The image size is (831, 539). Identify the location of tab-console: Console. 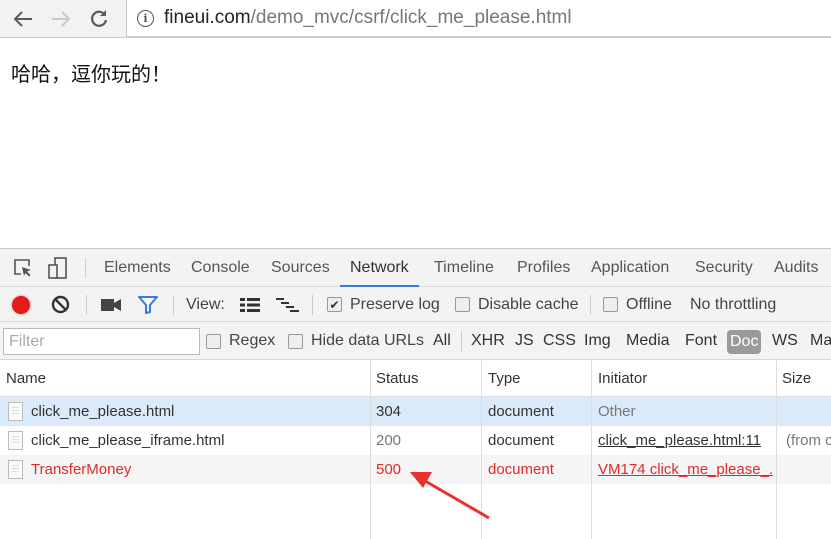
(220, 268).